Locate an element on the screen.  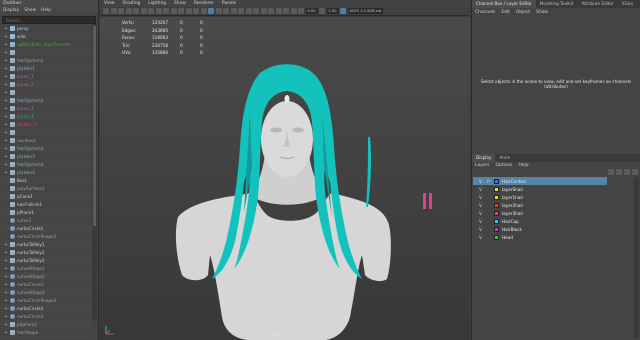
outliner-scrollbar is located at coordinates (94, 172).